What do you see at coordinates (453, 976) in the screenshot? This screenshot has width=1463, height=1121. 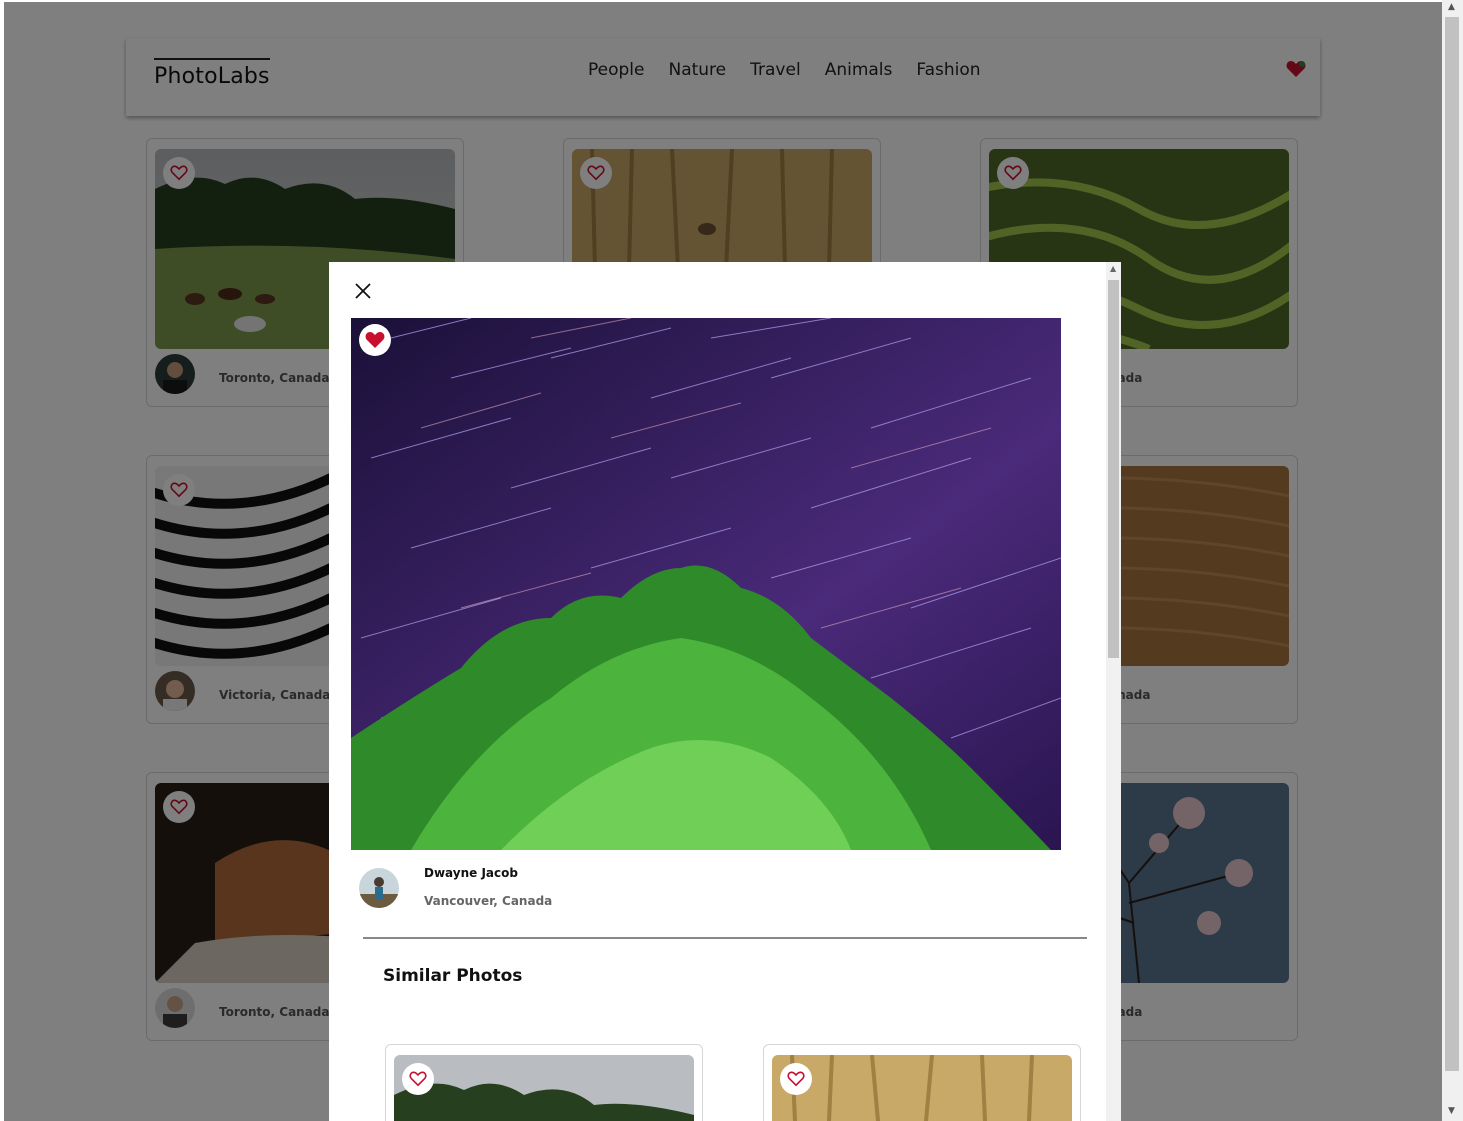 I see `similar-photos-heading: Similar Photos` at bounding box center [453, 976].